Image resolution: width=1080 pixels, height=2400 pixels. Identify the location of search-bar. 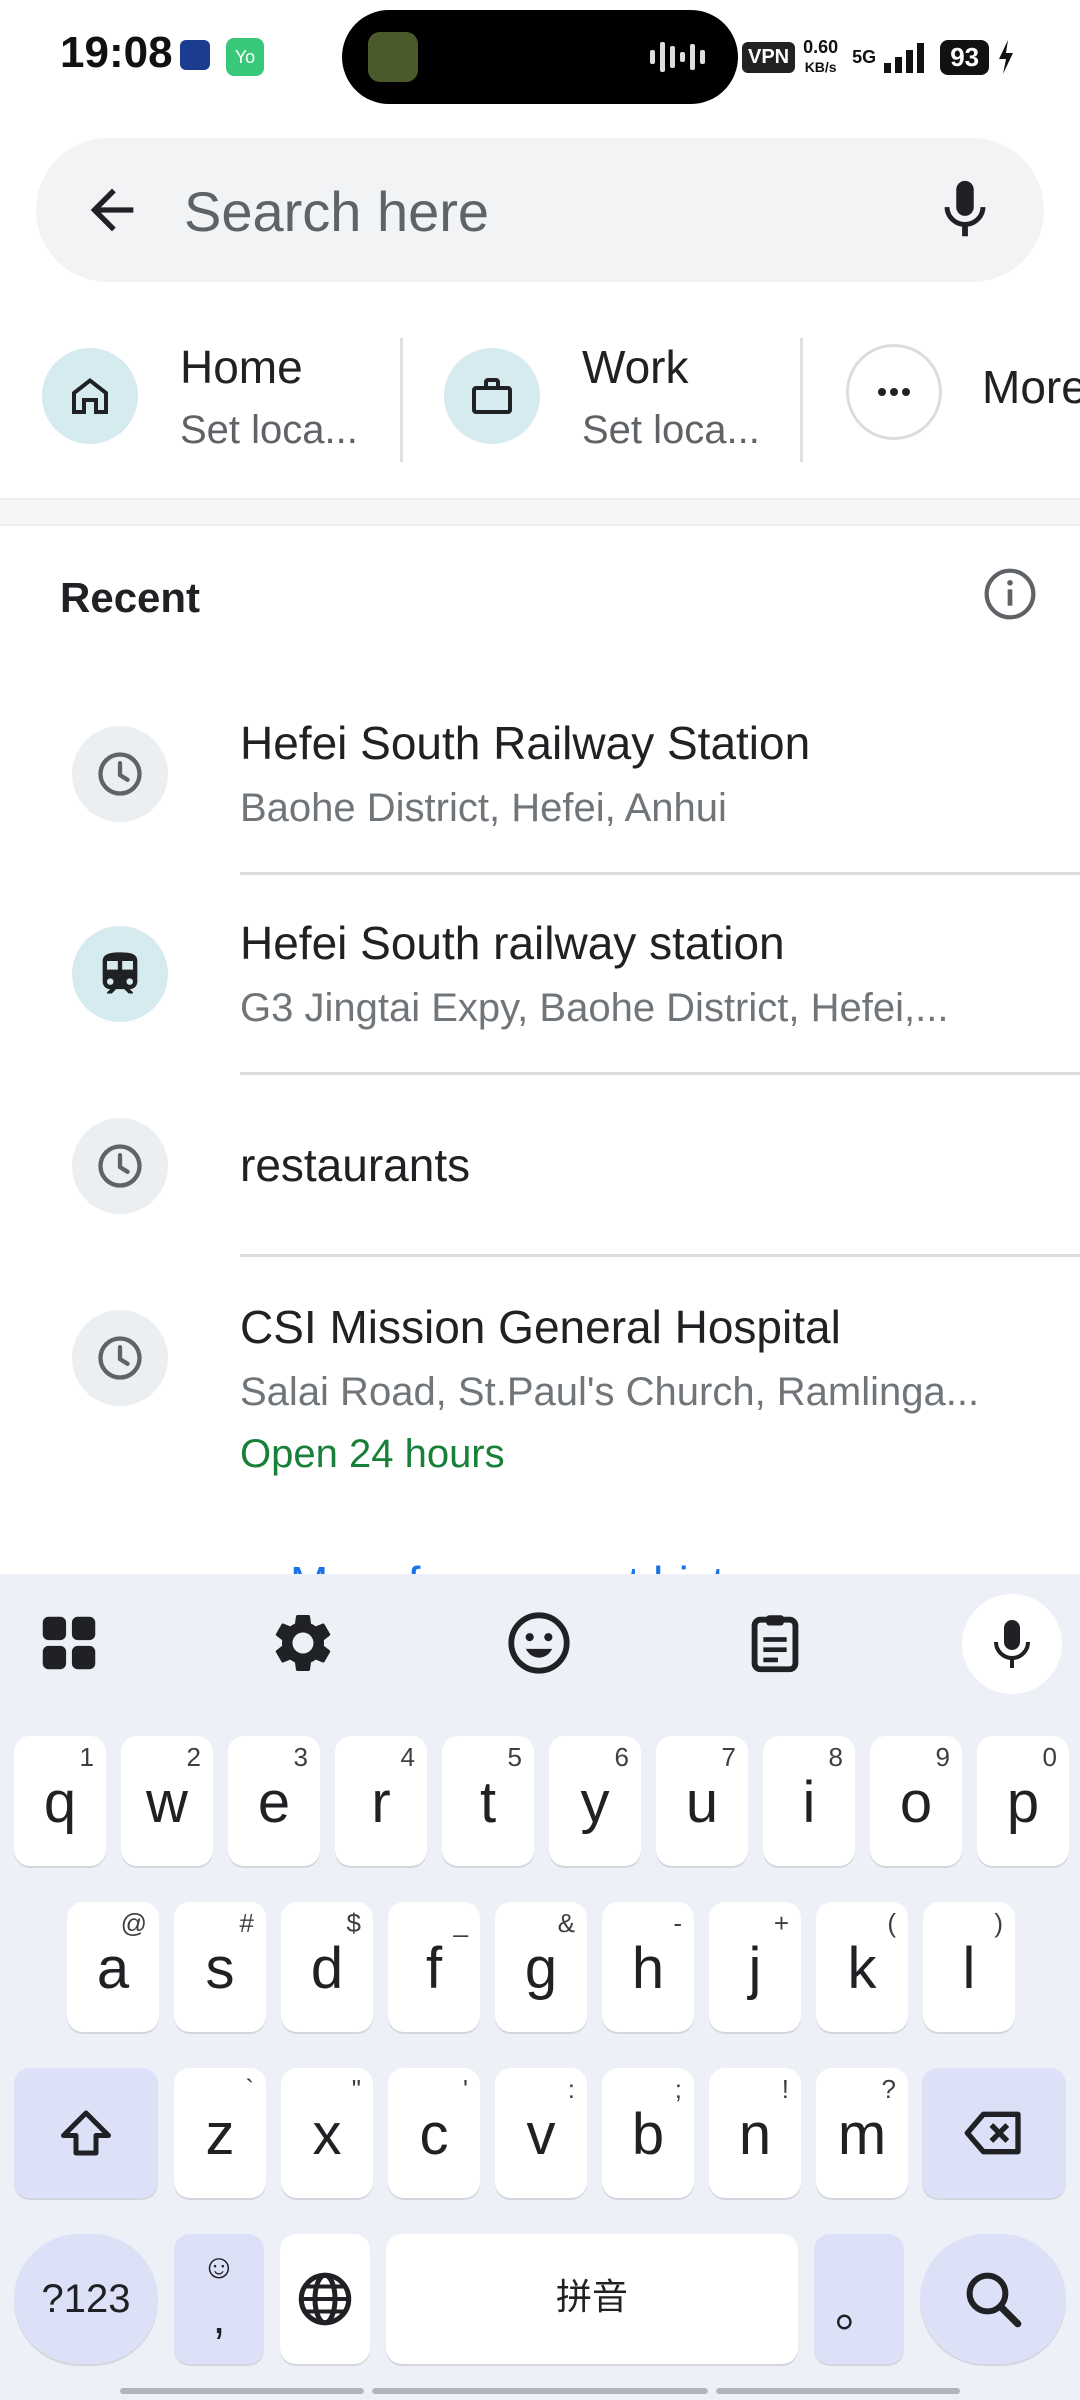
(540, 210).